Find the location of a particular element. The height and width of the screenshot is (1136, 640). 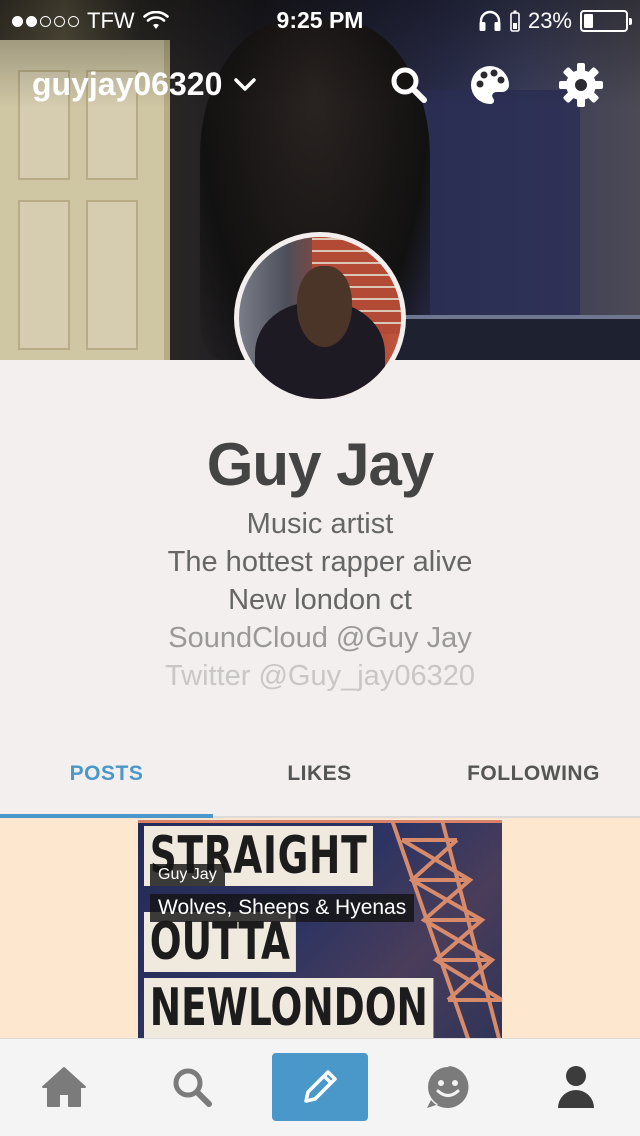

account-tab is located at coordinates (576, 1087).